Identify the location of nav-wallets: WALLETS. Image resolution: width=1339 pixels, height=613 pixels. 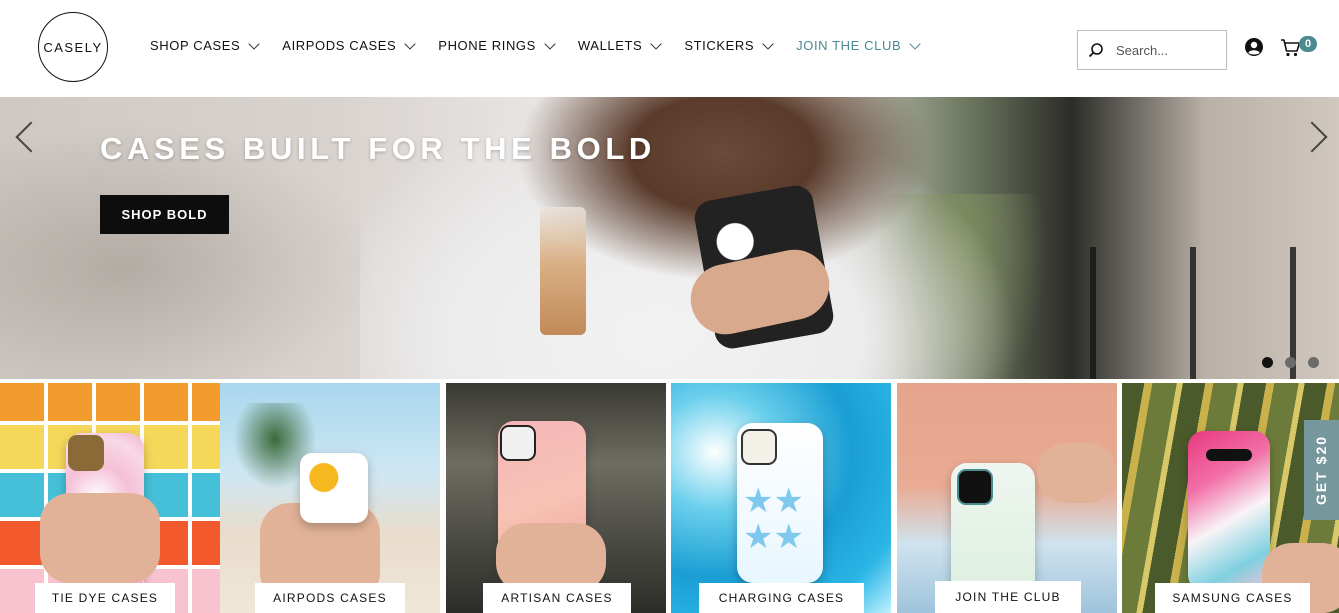
(619, 45).